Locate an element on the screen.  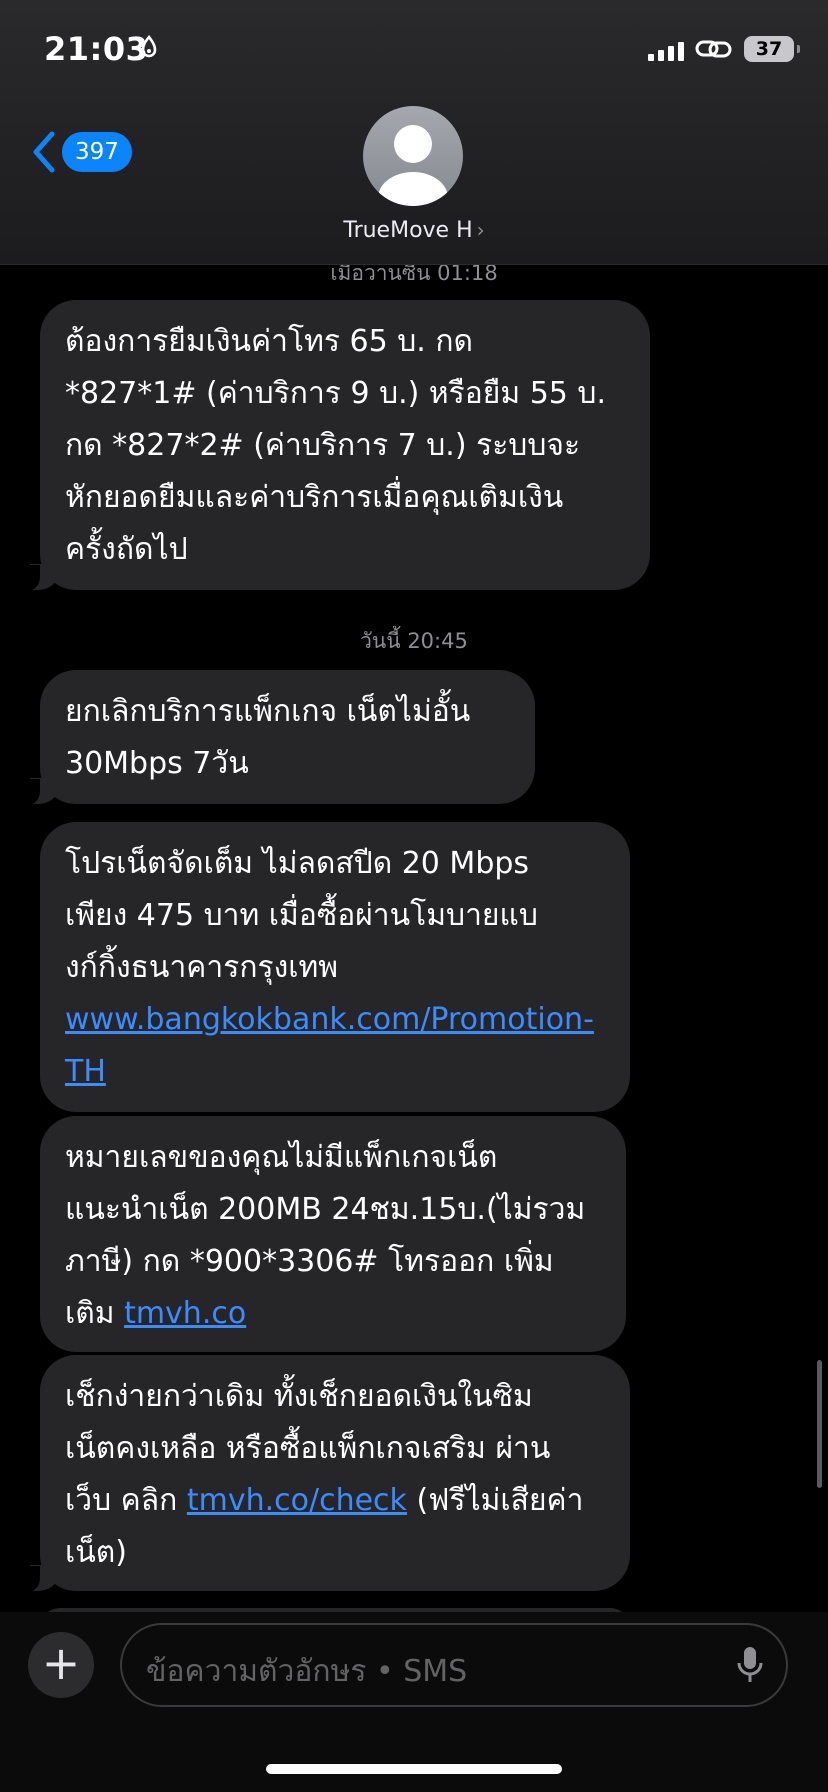
message-input: ข้อความตัวอักษร • SMS is located at coordinates (454, 1665).